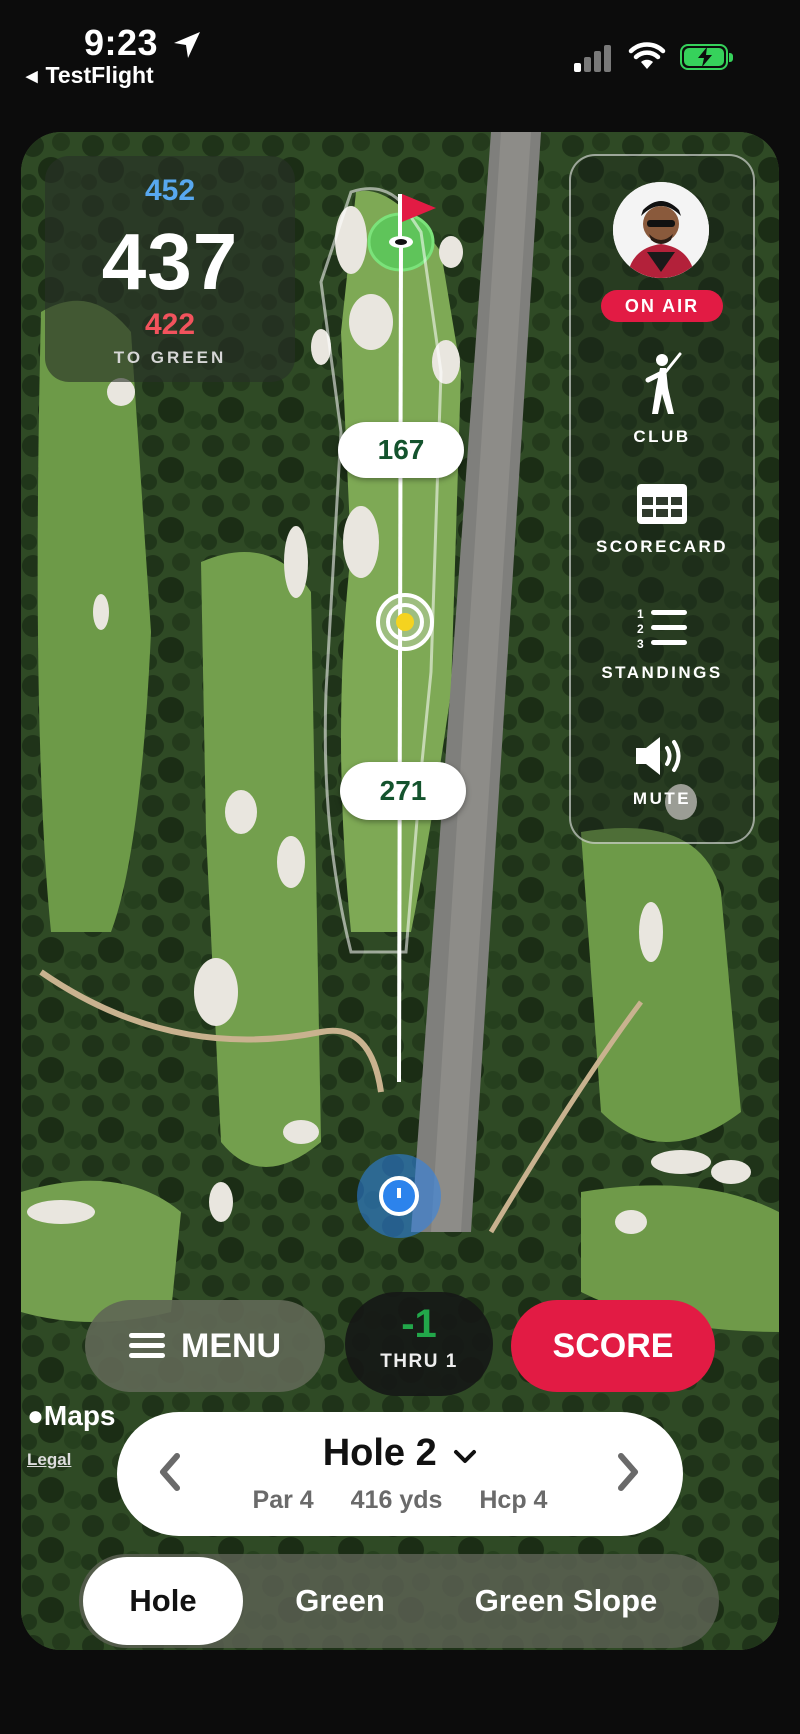 The image size is (800, 1734). What do you see at coordinates (465, 1456) in the screenshot?
I see `chevron-down-icon` at bounding box center [465, 1456].